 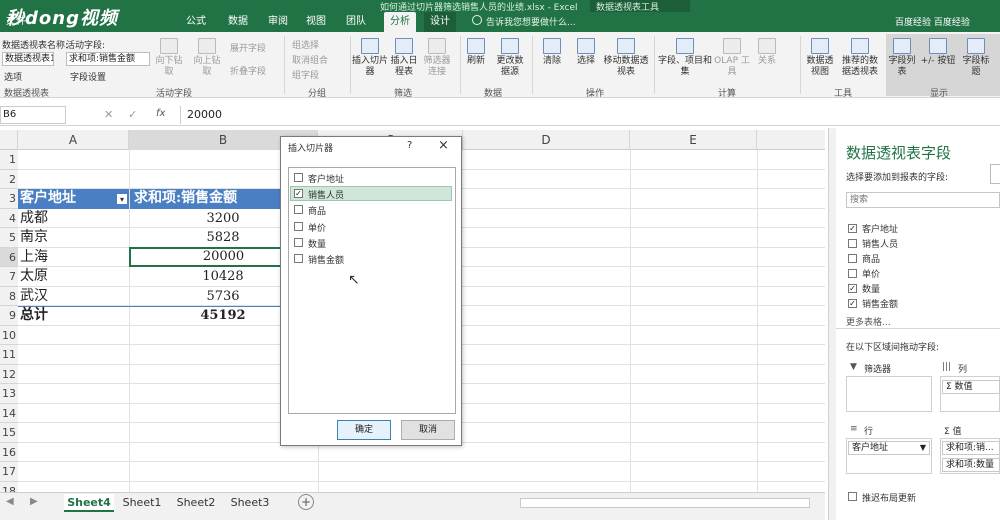 I want to click on help-icon: ?, so click(x=409, y=145).